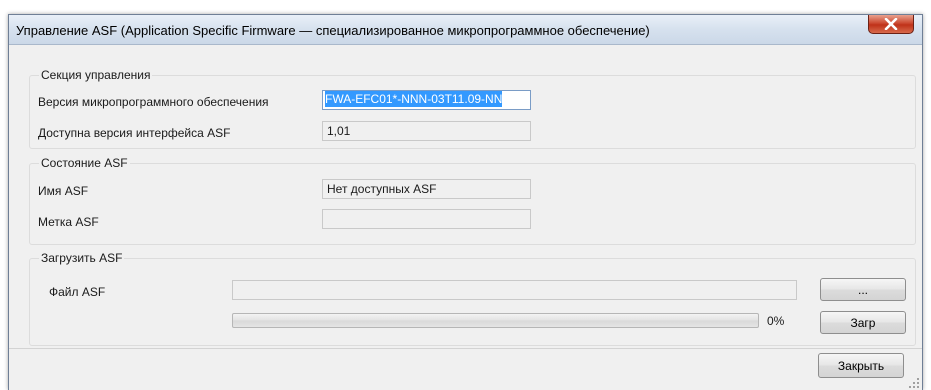  What do you see at coordinates (465, 369) in the screenshot?
I see `status-bar: Закрыть` at bounding box center [465, 369].